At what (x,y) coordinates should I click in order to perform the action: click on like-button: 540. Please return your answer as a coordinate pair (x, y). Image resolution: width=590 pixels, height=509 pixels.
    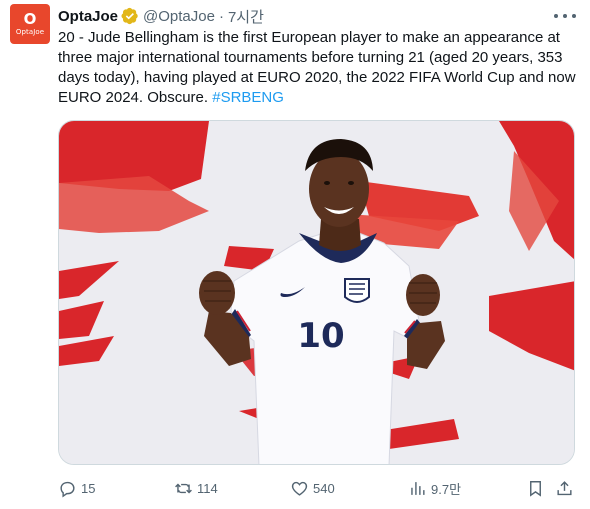
    Looking at the image, I should click on (312, 488).